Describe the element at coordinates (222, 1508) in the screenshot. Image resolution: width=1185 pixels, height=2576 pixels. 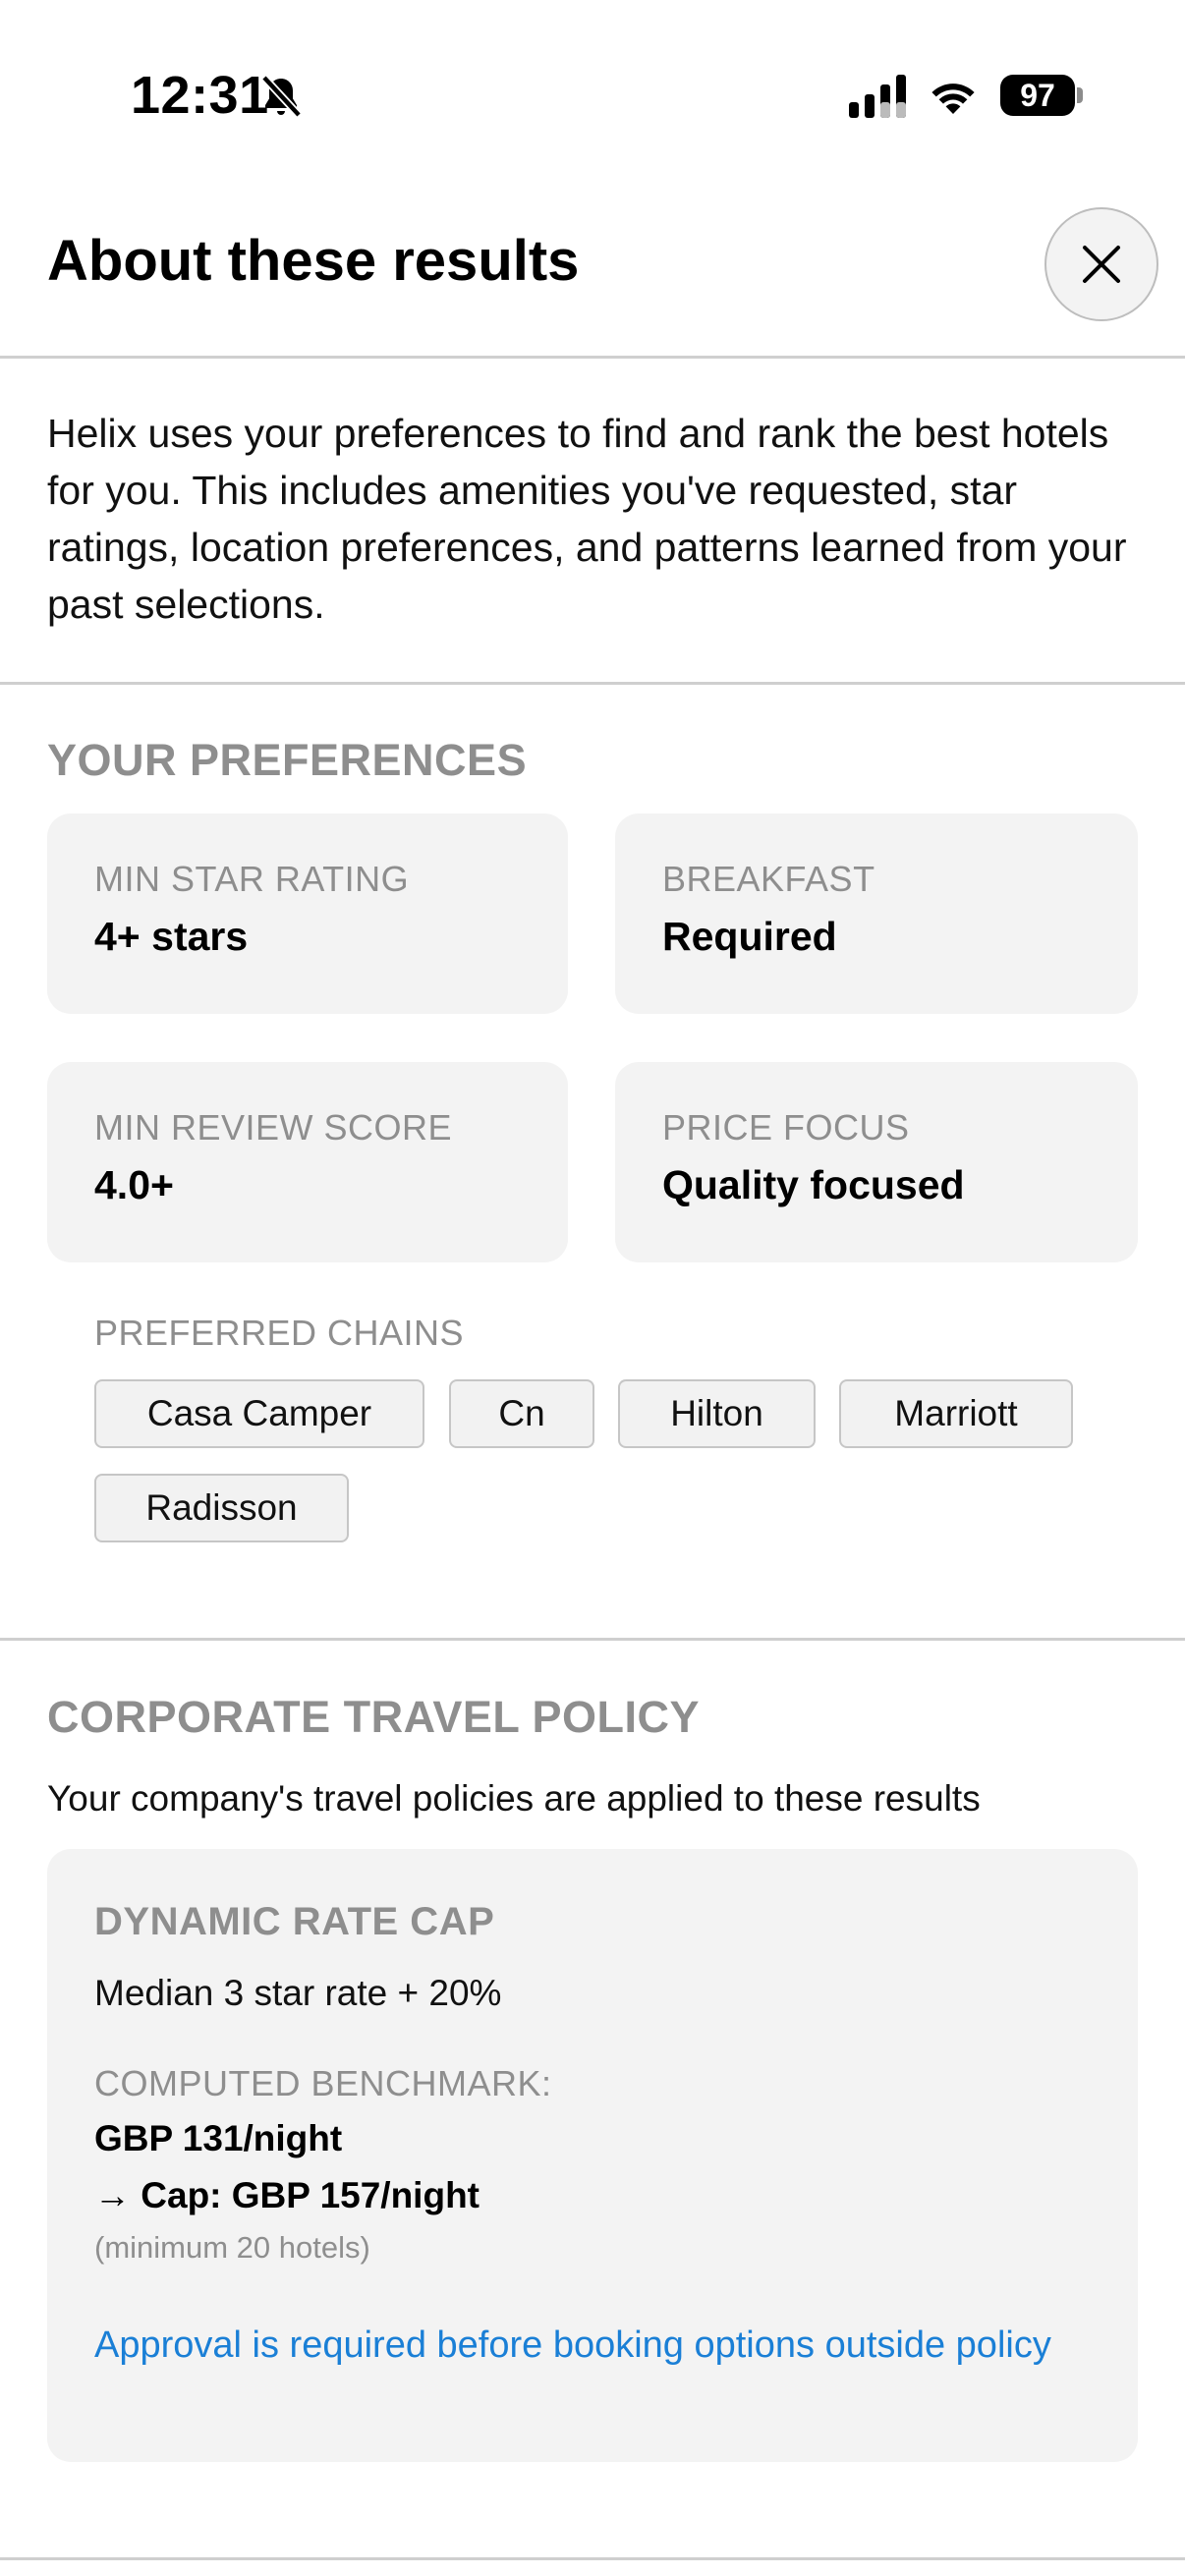
I see `chain-chip: Radisson` at that location.